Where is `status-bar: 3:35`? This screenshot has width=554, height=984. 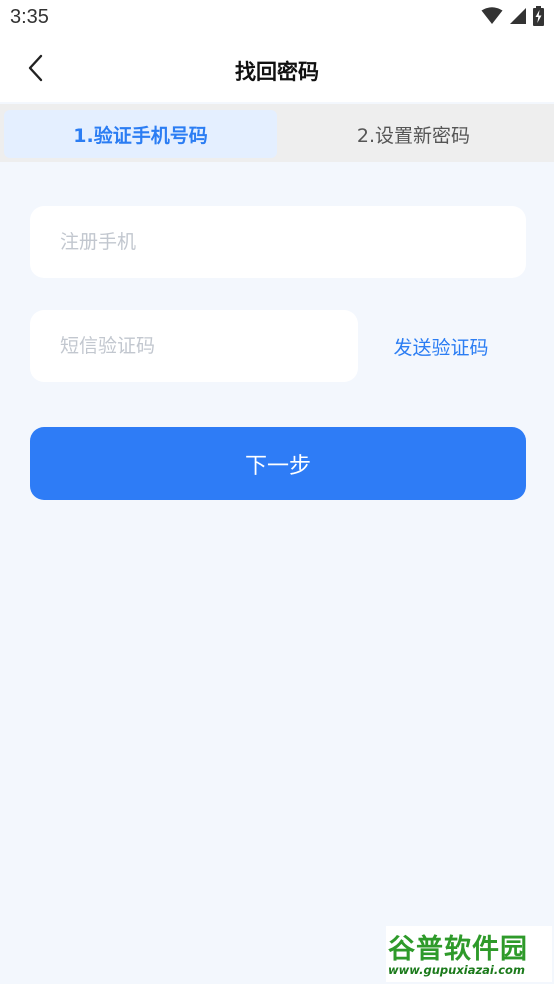
status-bar: 3:35 is located at coordinates (277, 19).